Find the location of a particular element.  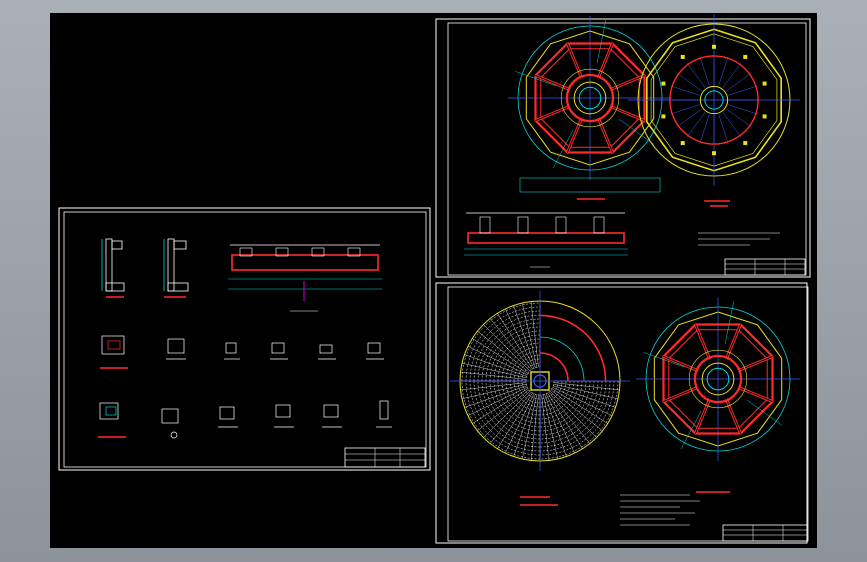

column-section-b is located at coordinates (176, 268).